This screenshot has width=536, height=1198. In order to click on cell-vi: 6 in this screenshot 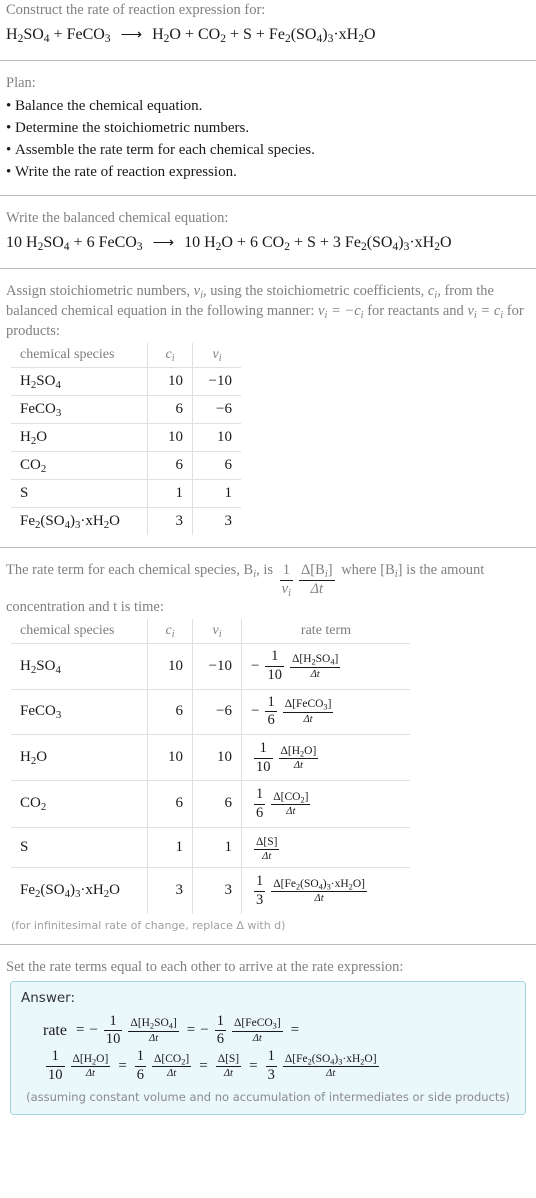, I will do `click(216, 465)`.